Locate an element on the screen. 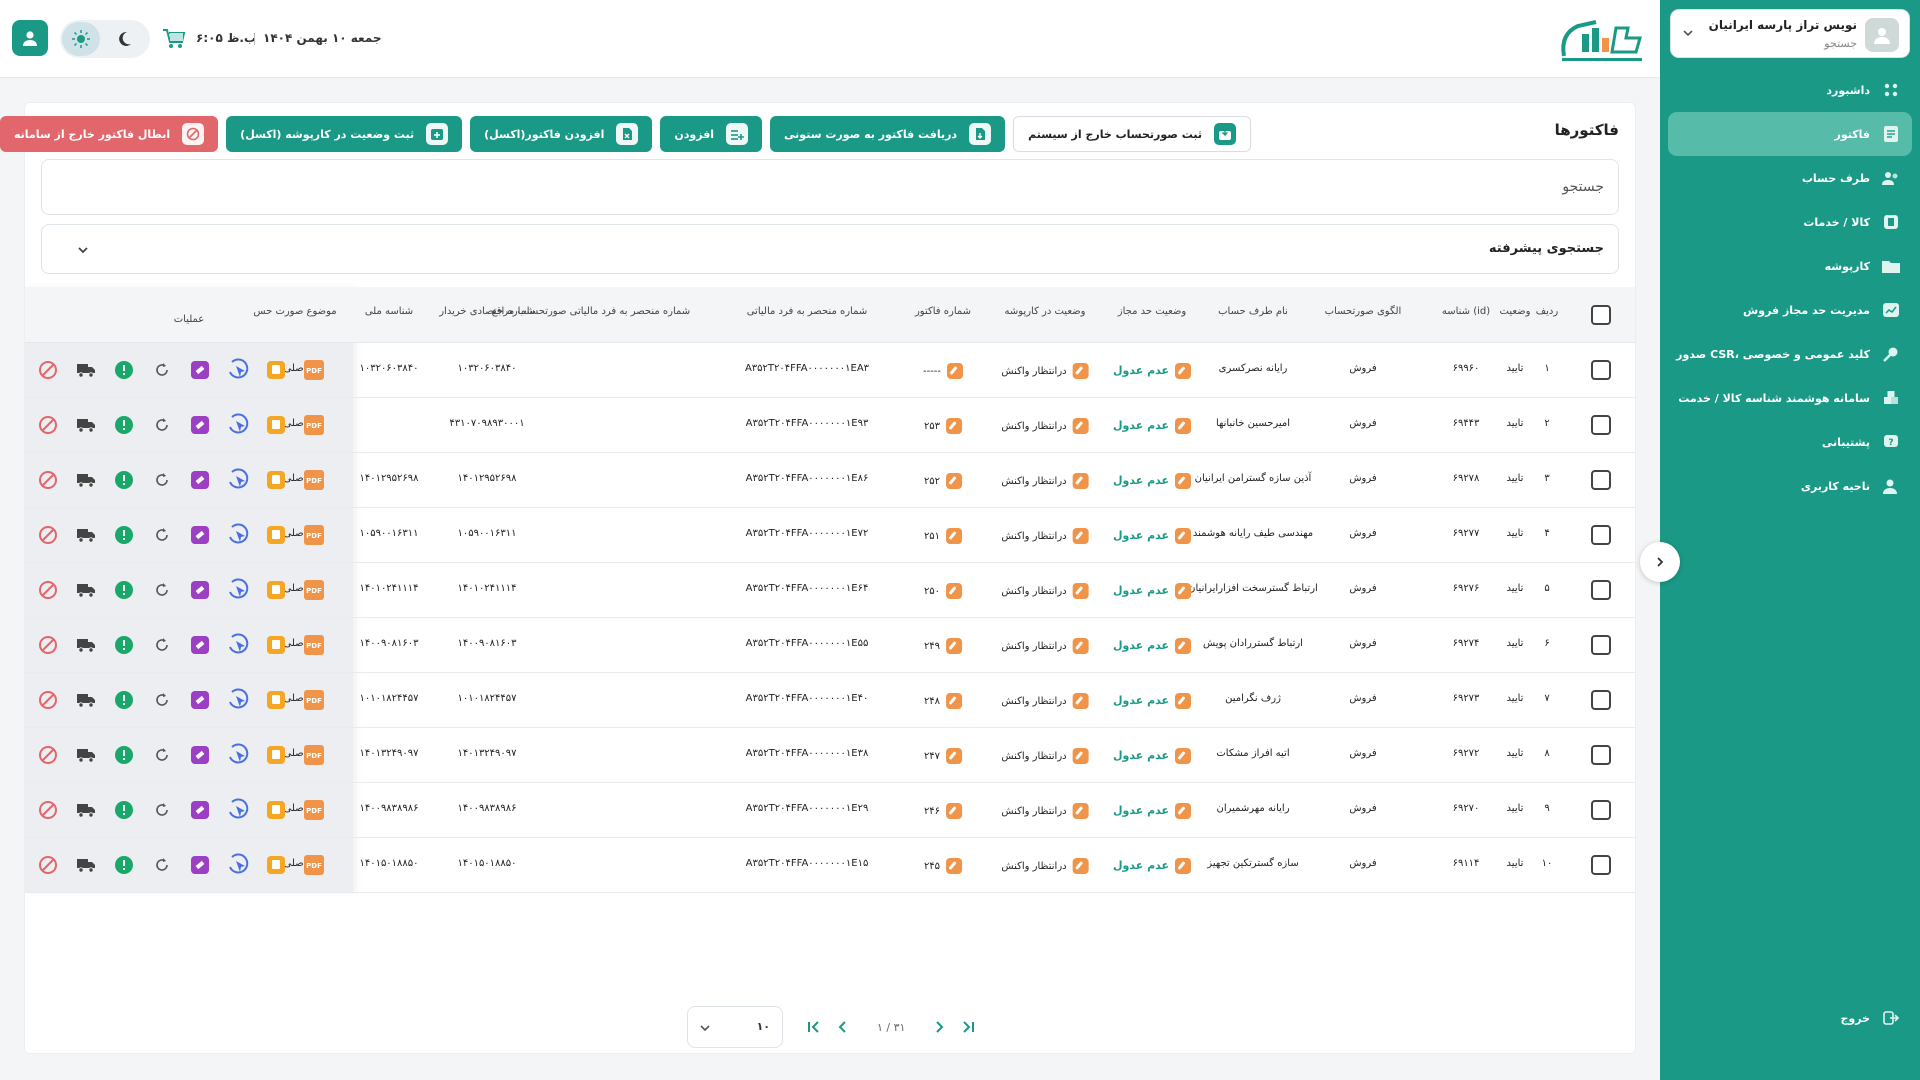 The height and width of the screenshot is (1080, 1920). advanced-search: جستجوی پیشرفته is located at coordinates (830, 249).